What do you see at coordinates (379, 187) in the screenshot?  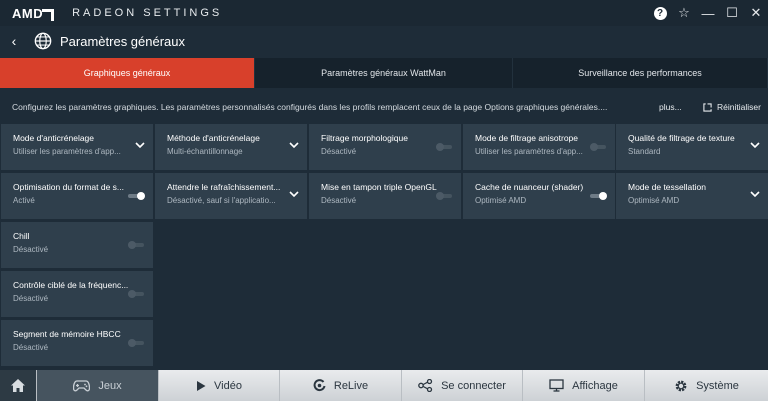 I see `setting-label: Mise en tampon triple OpenGL` at bounding box center [379, 187].